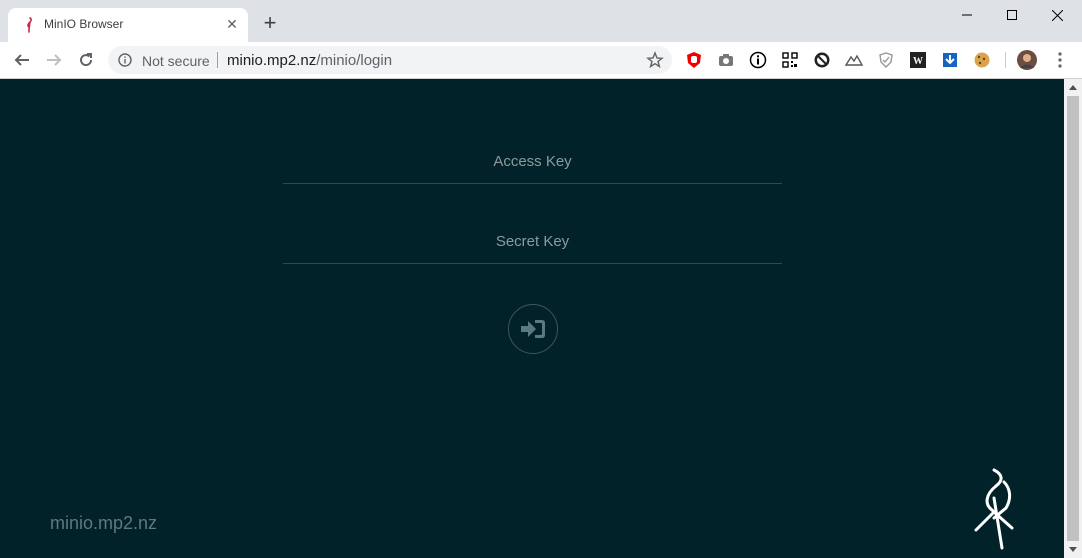 This screenshot has height=558, width=1082. I want to click on reload-icon, so click(86, 60).